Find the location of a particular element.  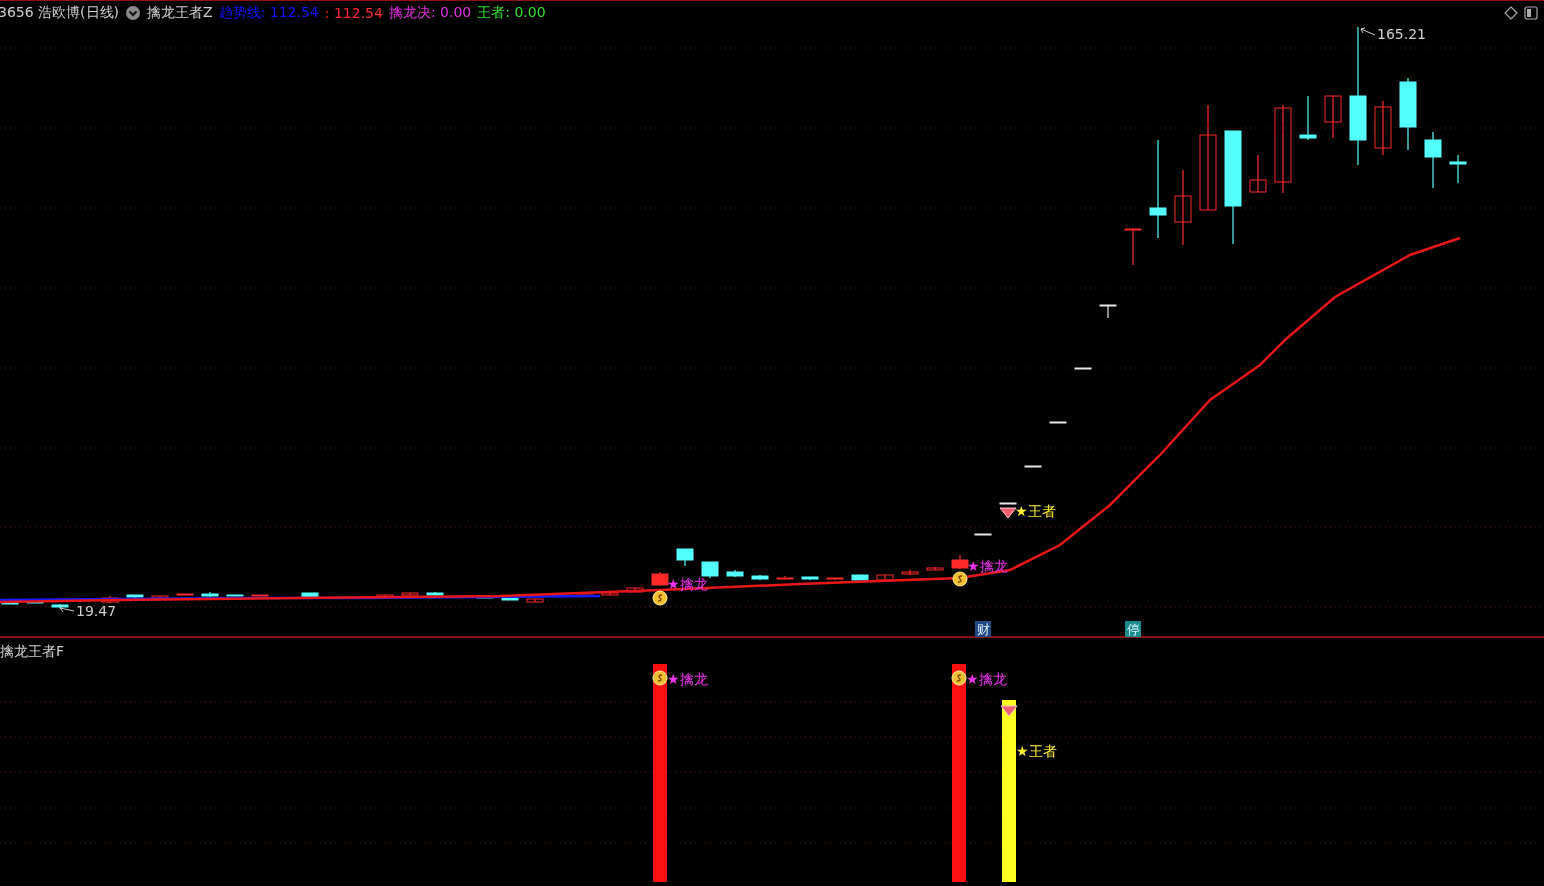

dropdown-icon is located at coordinates (133, 12).